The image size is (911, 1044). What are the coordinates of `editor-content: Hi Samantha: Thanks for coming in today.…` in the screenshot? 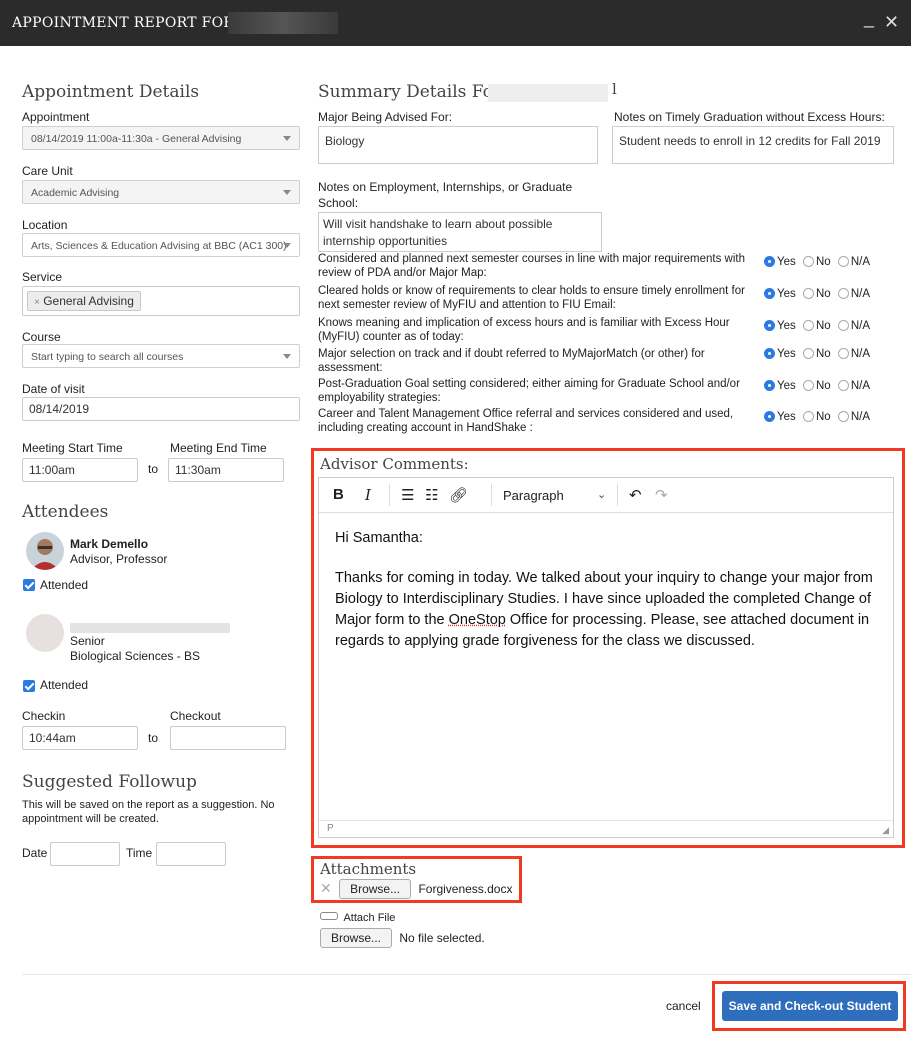 It's located at (605, 599).